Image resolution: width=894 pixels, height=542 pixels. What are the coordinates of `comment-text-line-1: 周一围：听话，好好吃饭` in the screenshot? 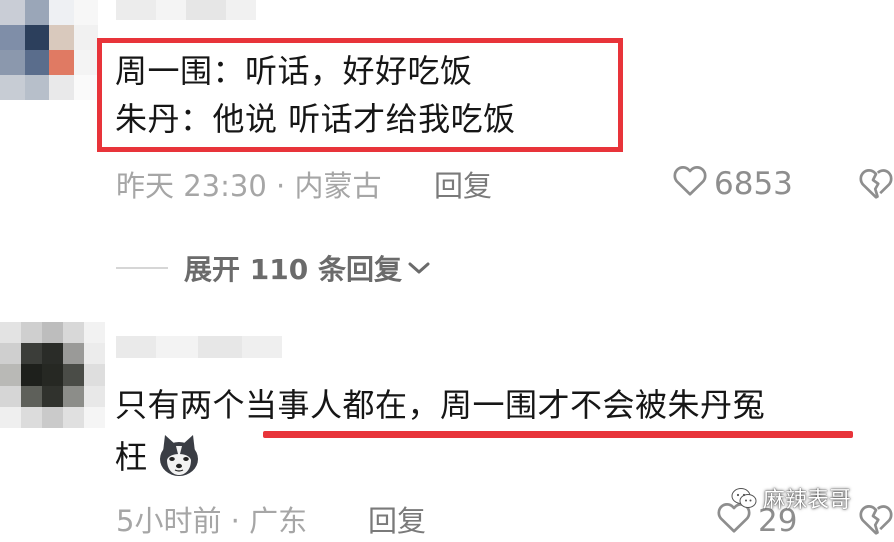 It's located at (294, 71).